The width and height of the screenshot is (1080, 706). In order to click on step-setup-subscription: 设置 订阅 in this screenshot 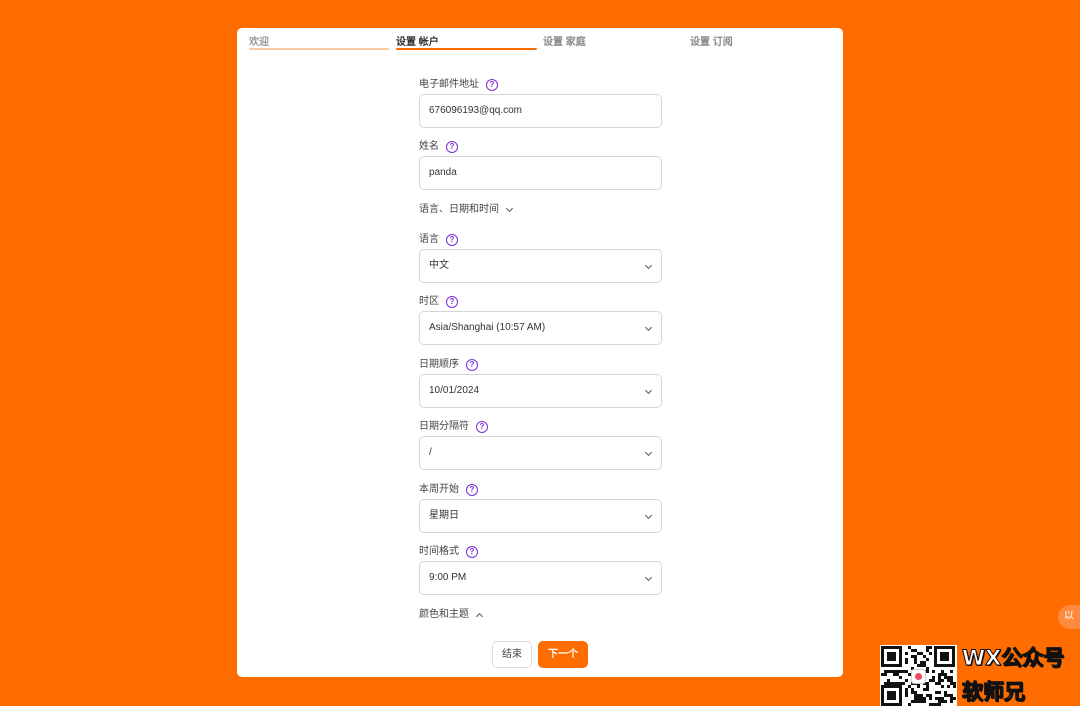, I will do `click(711, 44)`.